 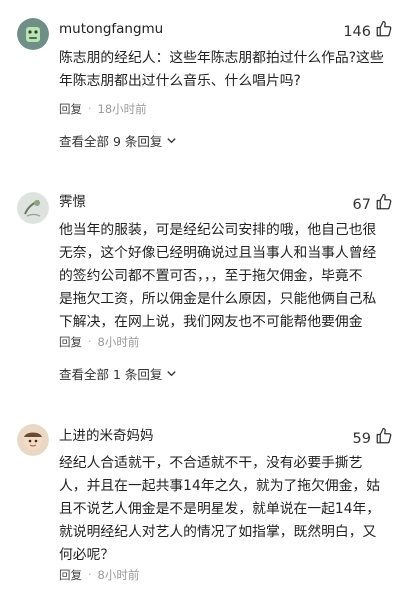 What do you see at coordinates (221, 58) in the screenshot?
I see `comment-line: 陈志朋的经纪人：这些年陈志朋都拍过什么作品?这些` at bounding box center [221, 58].